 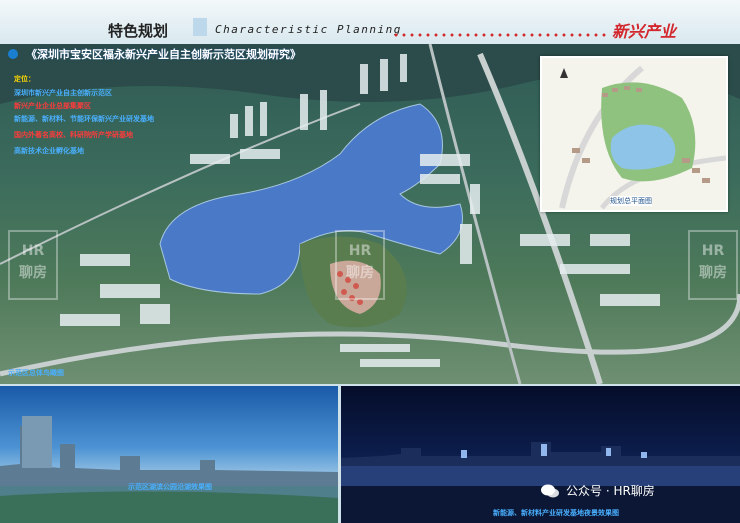 What do you see at coordinates (370, 22) in the screenshot?
I see `header-bar: 特色规划 Characteristic Planning 新兴产业` at bounding box center [370, 22].